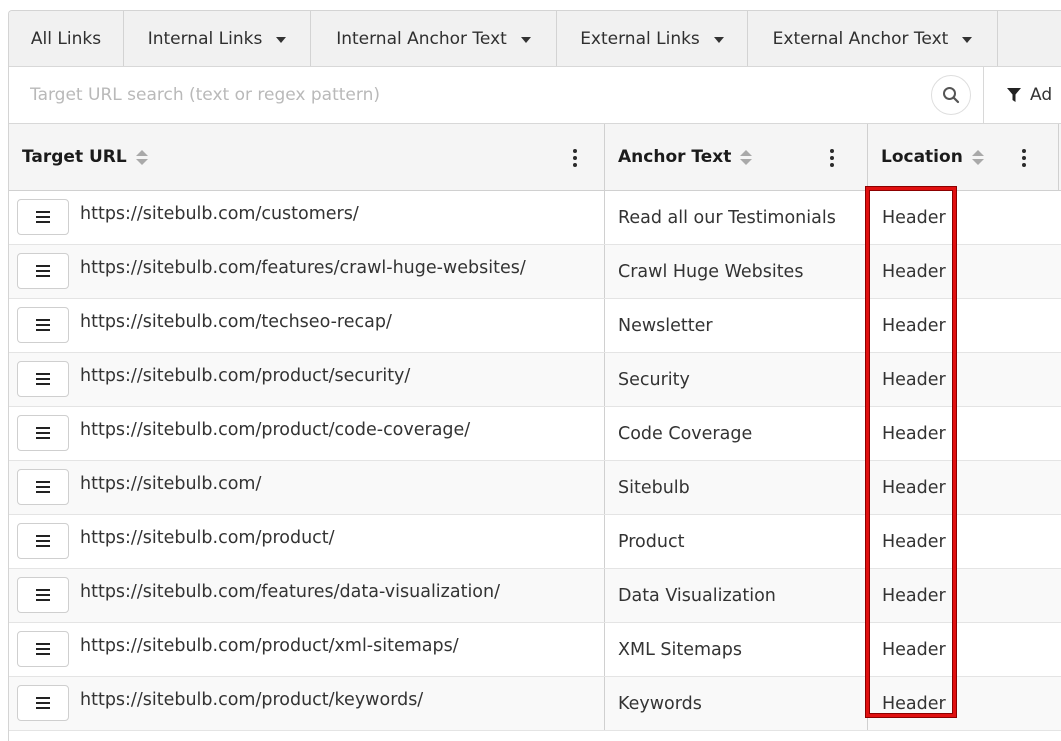 Image resolution: width=1061 pixels, height=741 pixels. I want to click on advanced-filter-label: Ad, so click(1041, 95).